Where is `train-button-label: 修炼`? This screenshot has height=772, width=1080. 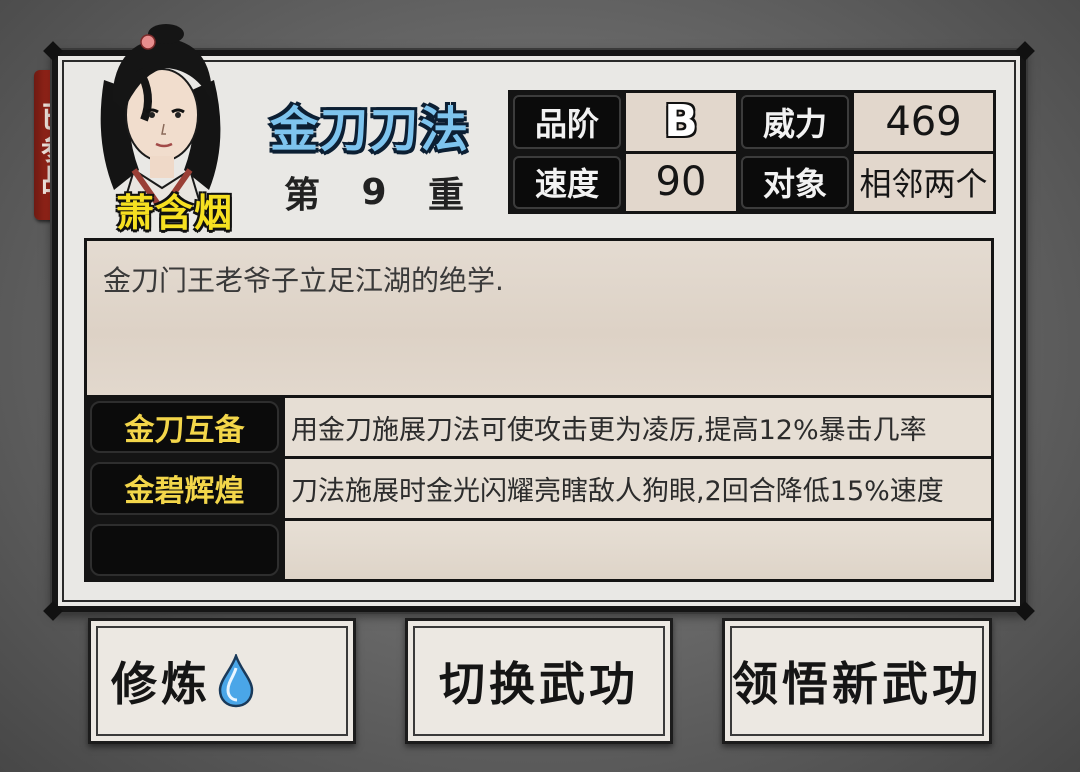 train-button-label: 修炼 is located at coordinates (161, 684).